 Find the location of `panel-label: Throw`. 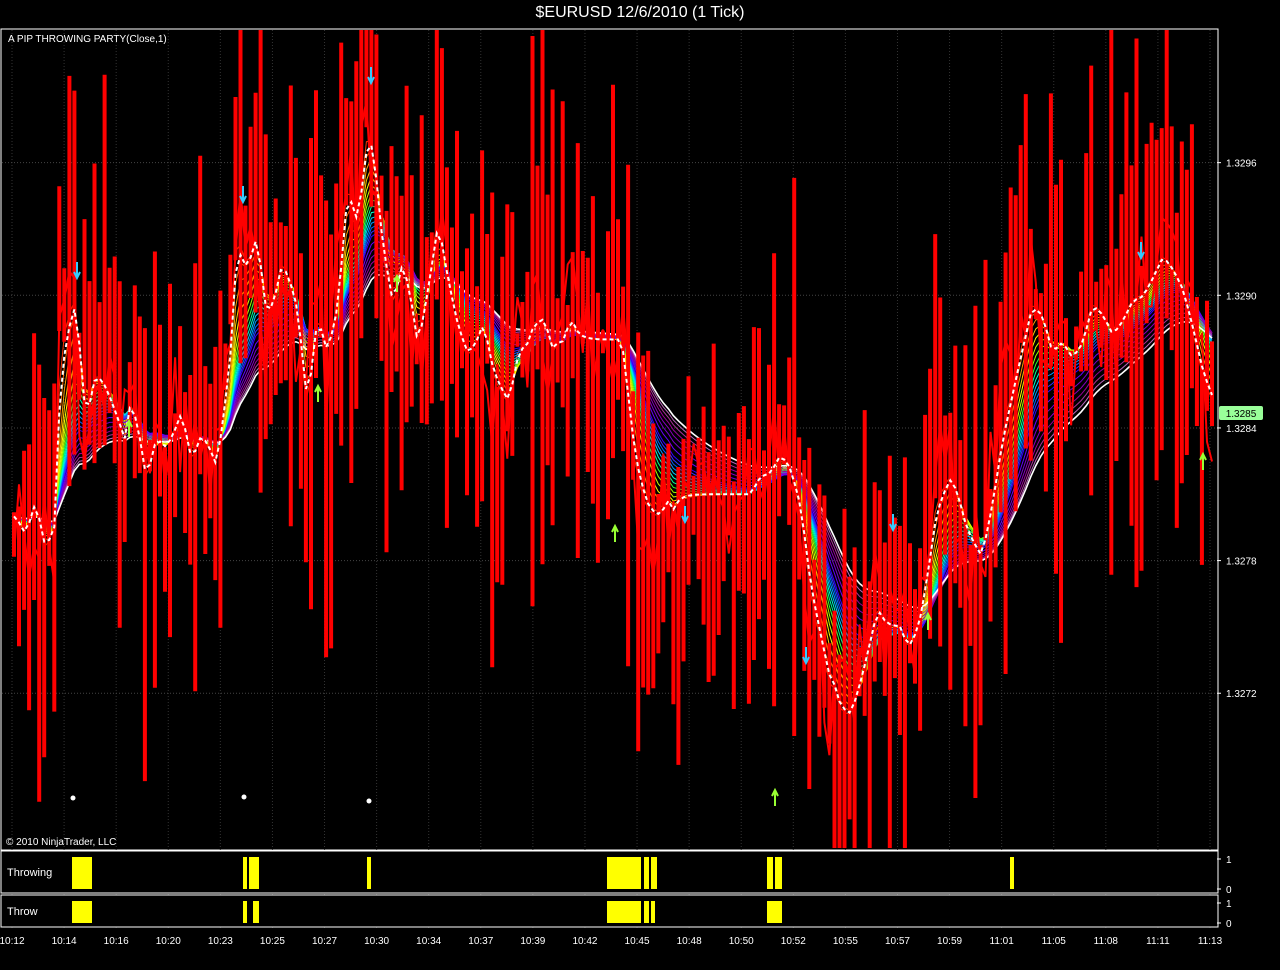

panel-label: Throw is located at coordinates (22, 912).